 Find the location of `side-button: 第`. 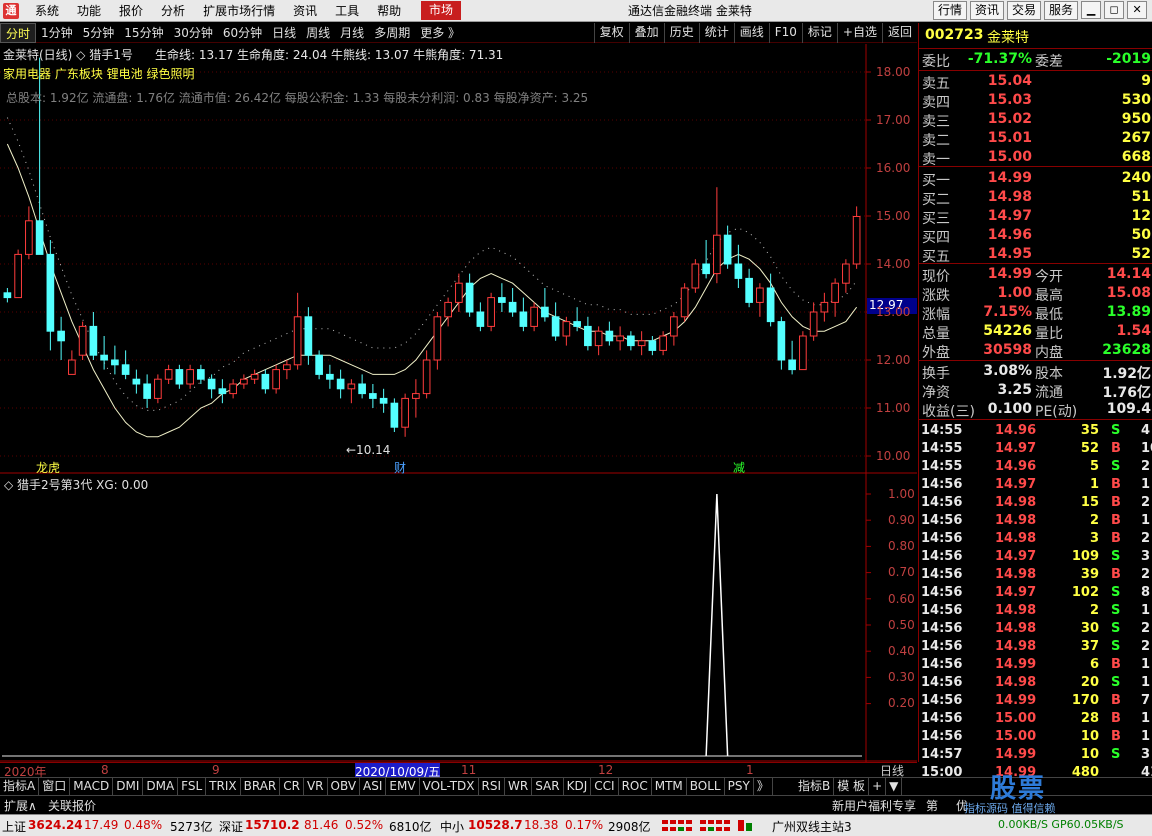

side-button: 第 is located at coordinates (932, 805).